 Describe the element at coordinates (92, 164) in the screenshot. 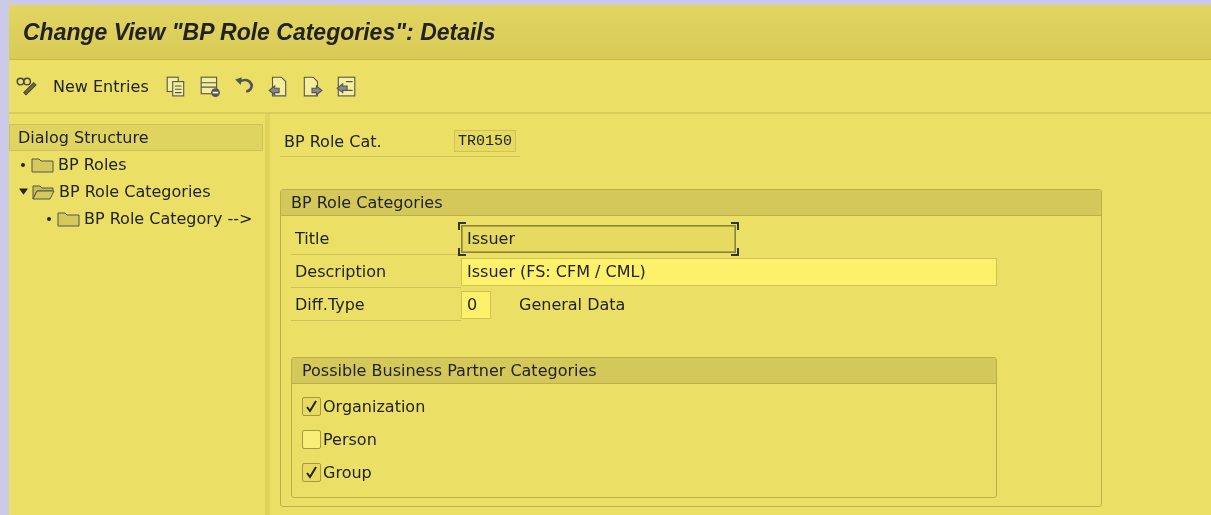

I see `tree-item: BP Roles` at that location.